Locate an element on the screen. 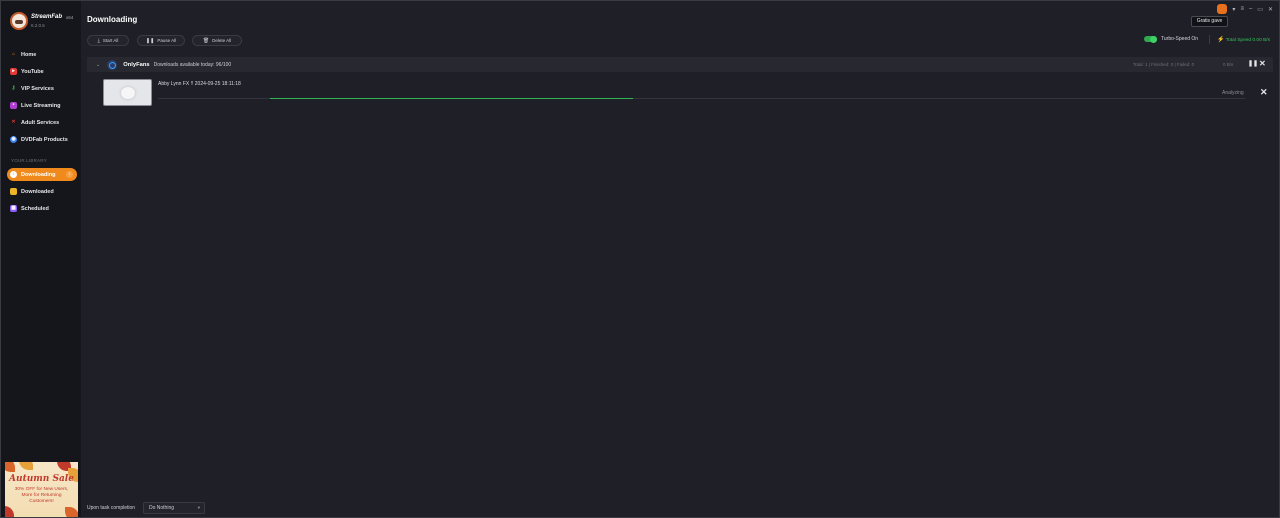 Image resolution: width=1280 pixels, height=518 pixels. delete-all-label: Delete All is located at coordinates (222, 40).